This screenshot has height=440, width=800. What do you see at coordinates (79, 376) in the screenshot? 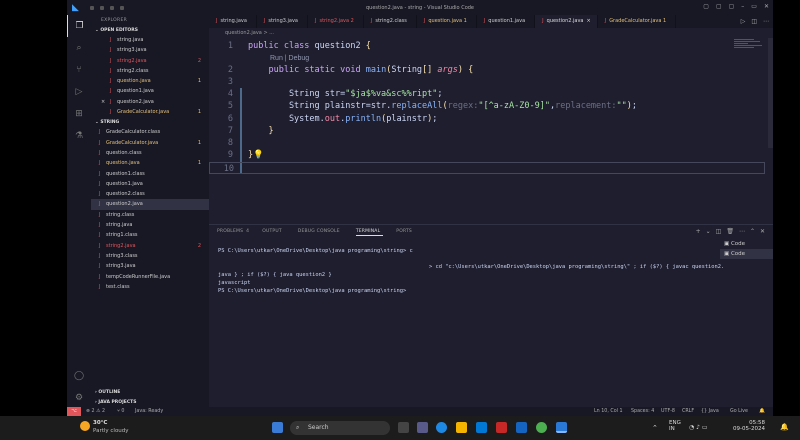
I see `account-icon: ◯` at bounding box center [79, 376].